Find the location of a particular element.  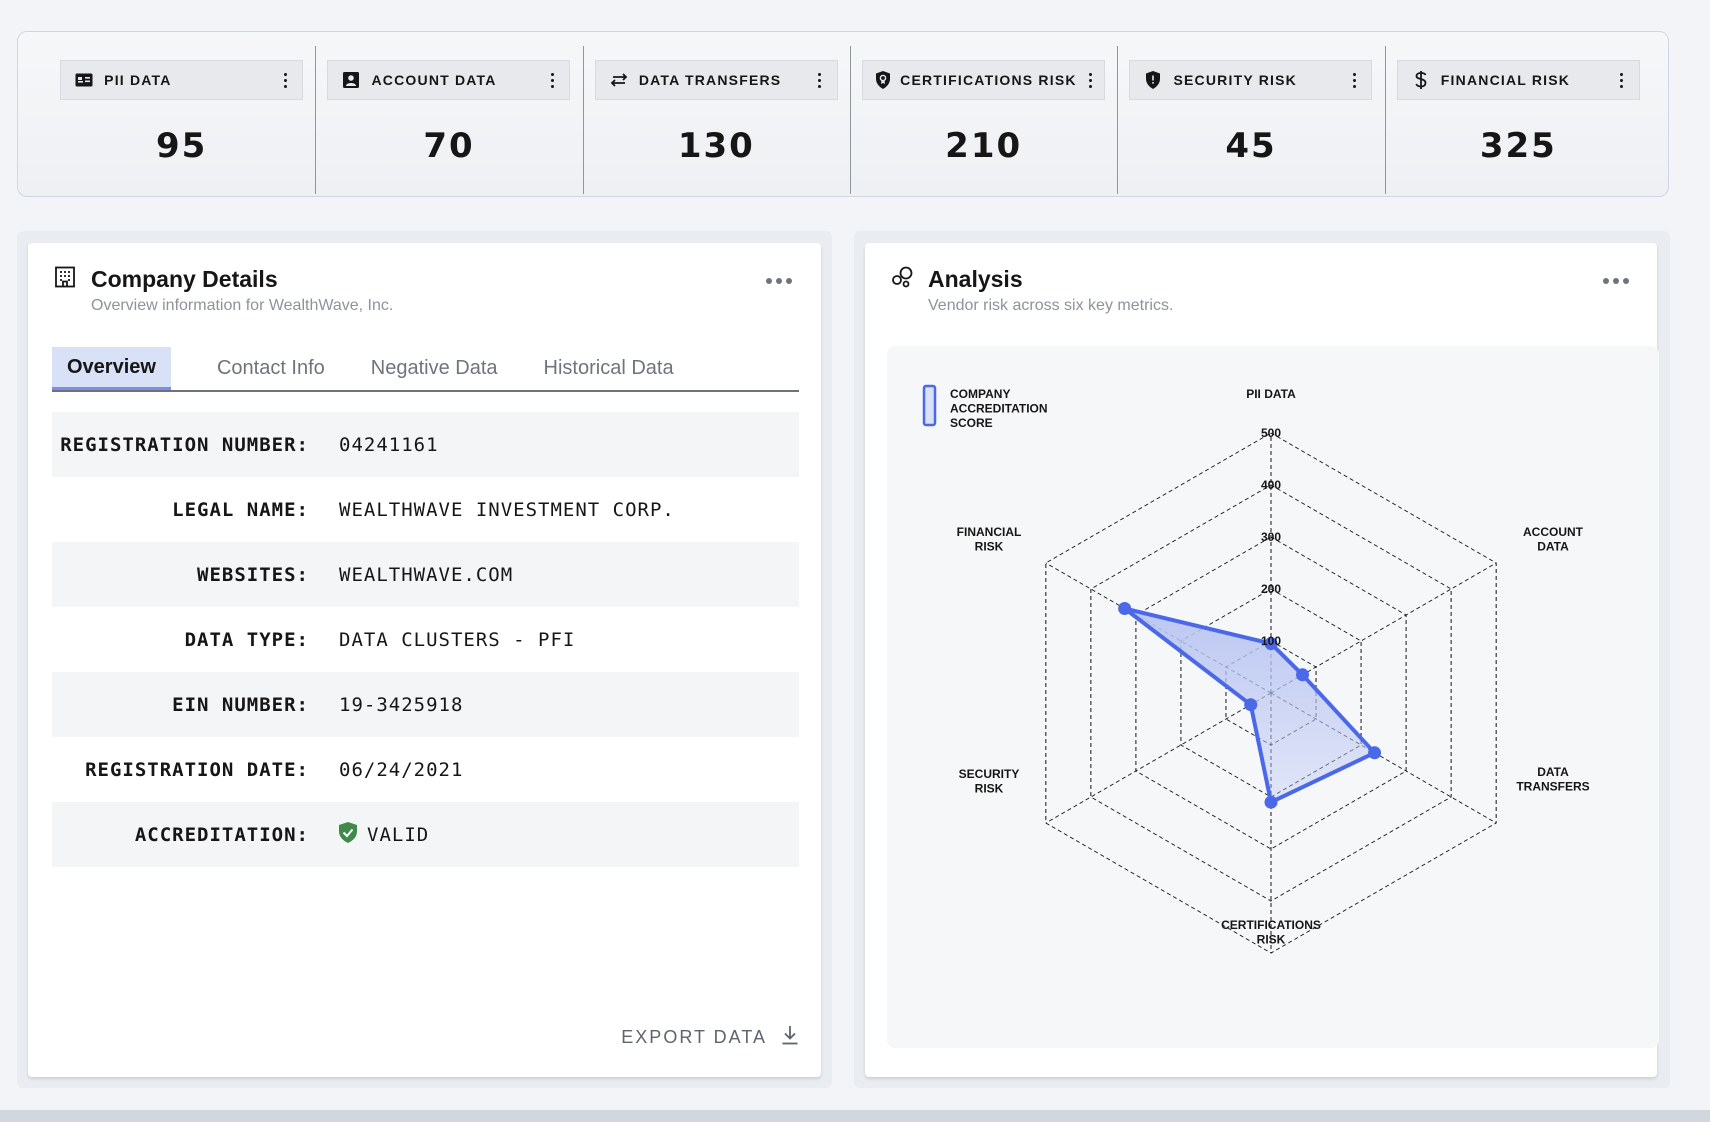

detail-row-websites: WEBSITES: WEALTHWAVE.COM is located at coordinates (425, 574).